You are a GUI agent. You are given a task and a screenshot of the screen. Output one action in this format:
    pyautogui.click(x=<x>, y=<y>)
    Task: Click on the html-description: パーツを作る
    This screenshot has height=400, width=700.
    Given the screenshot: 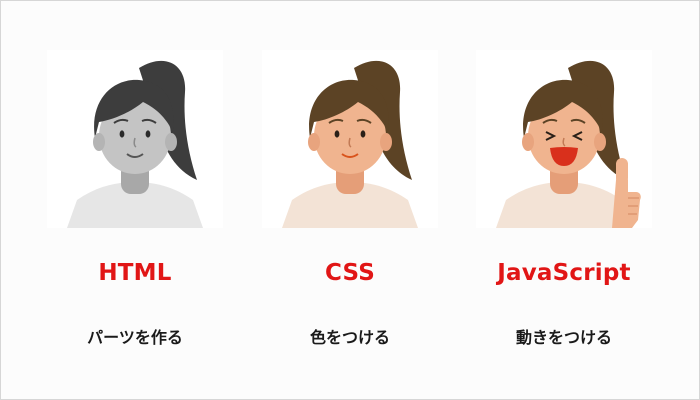 What is the action you would take?
    pyautogui.click(x=135, y=337)
    